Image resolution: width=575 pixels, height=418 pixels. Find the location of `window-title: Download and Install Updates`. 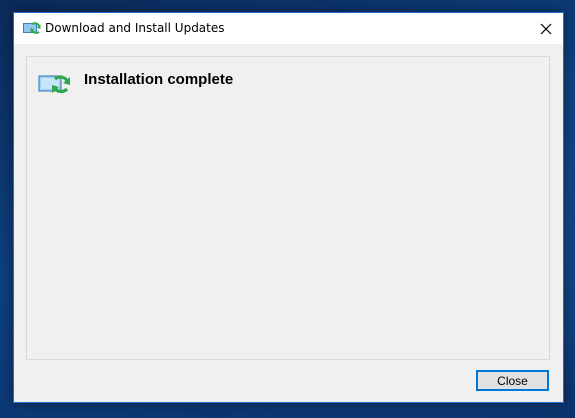

window-title: Download and Install Updates is located at coordinates (135, 28).